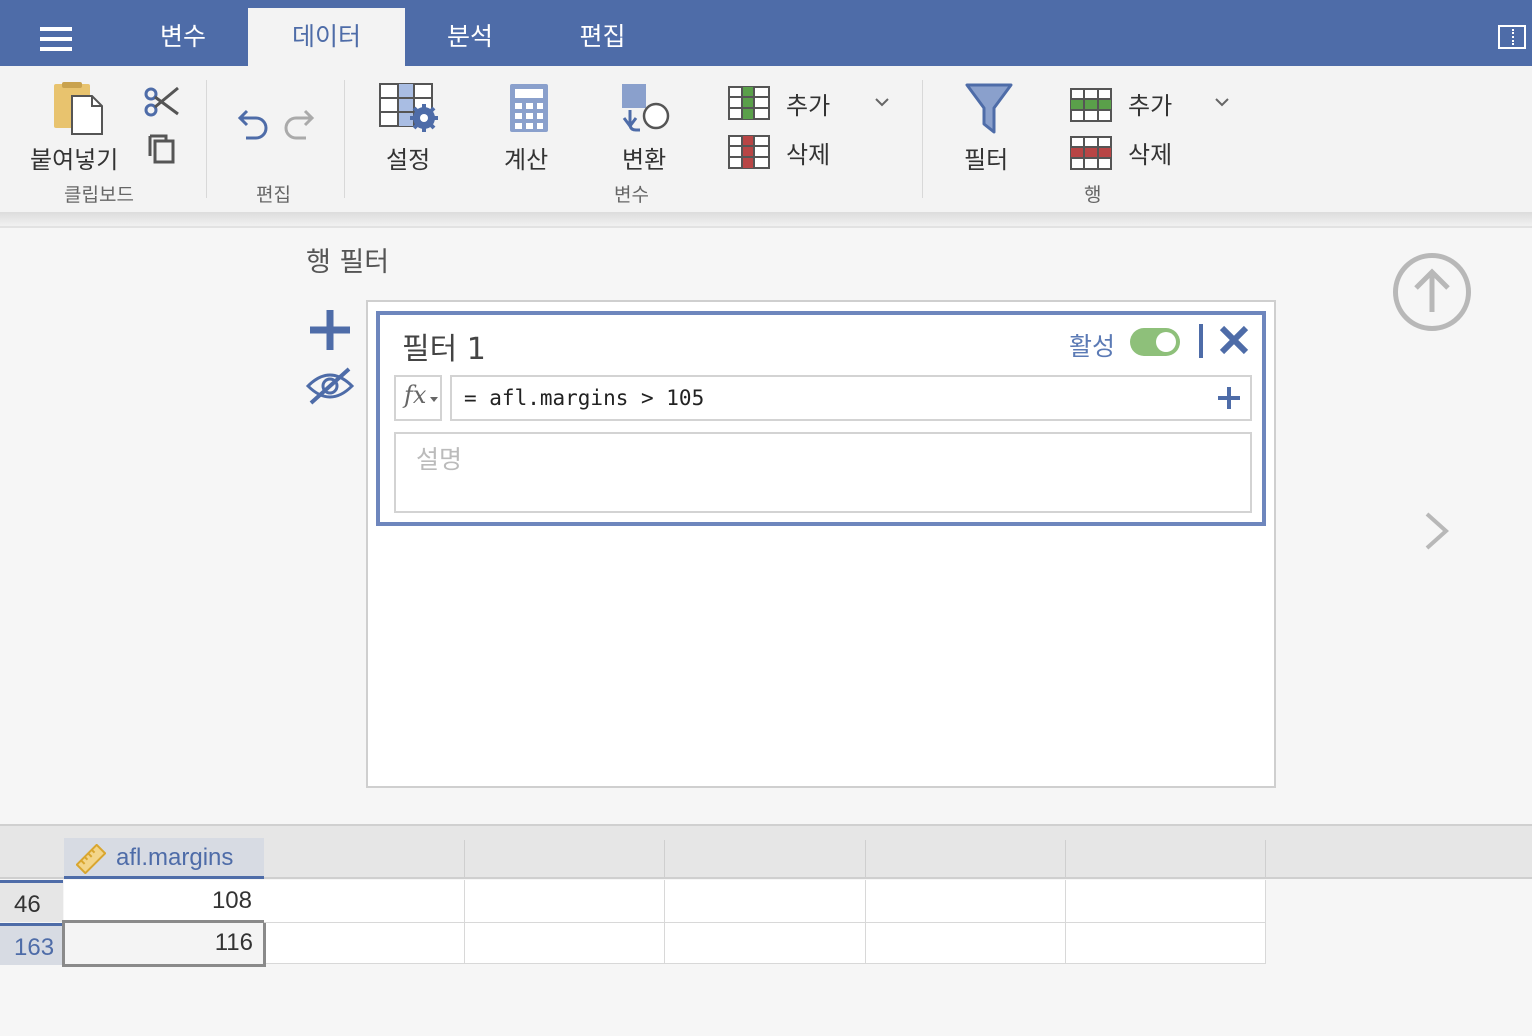  Describe the element at coordinates (1093, 195) in the screenshot. I see `rows-group-label: 행` at that location.